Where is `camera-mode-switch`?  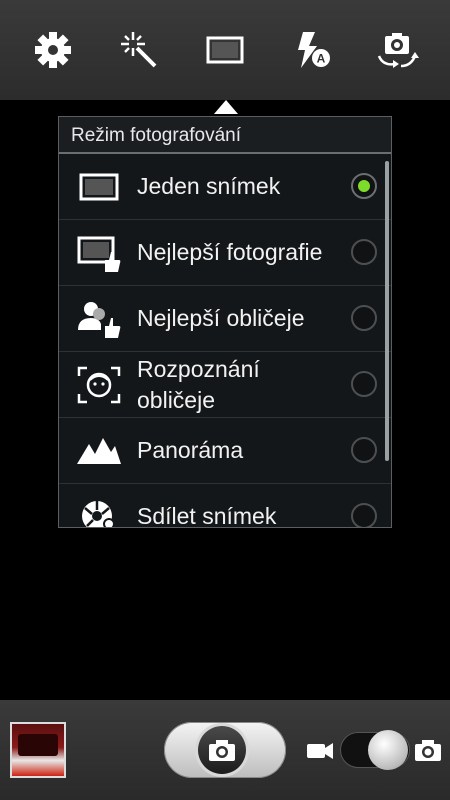
camera-mode-switch is located at coordinates (374, 750).